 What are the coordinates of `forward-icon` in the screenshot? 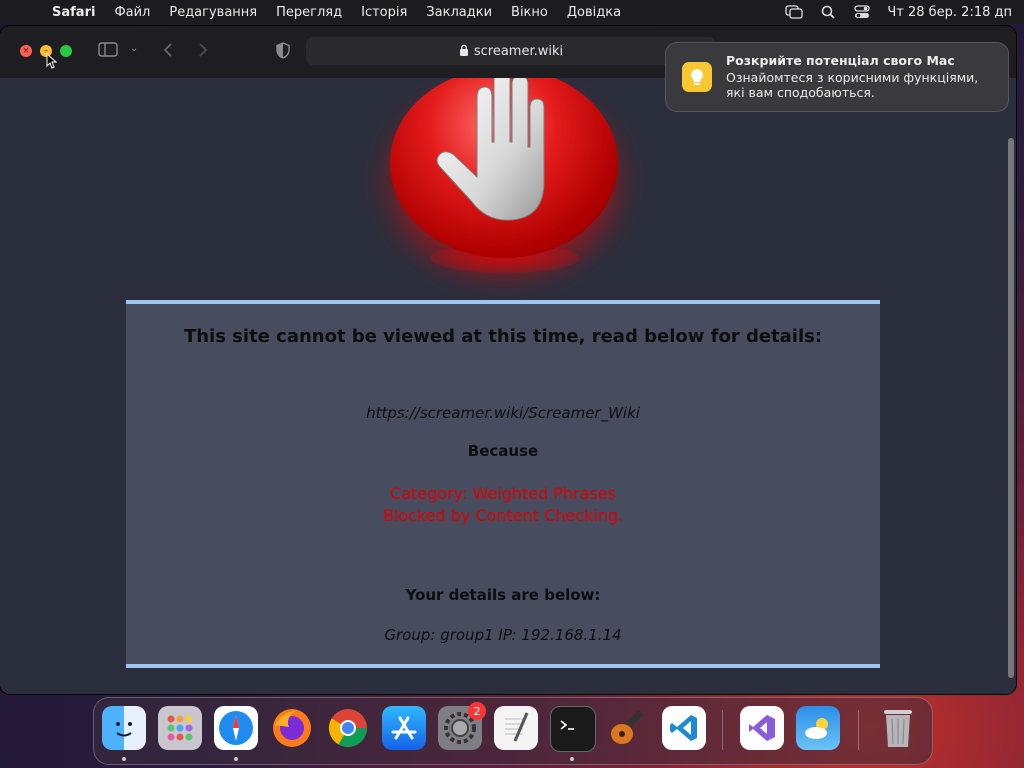 It's located at (203, 52).